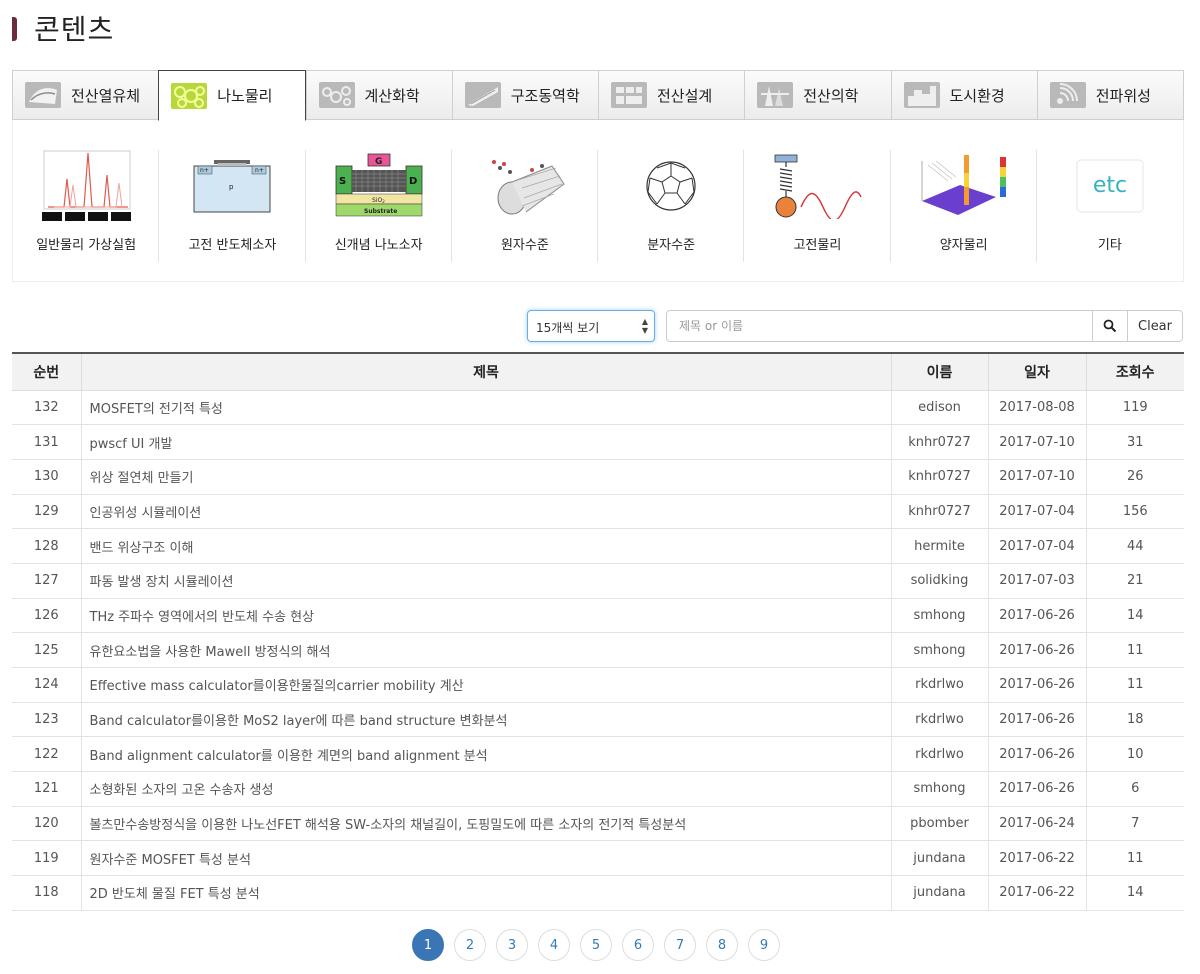 This screenshot has height=974, width=1200. What do you see at coordinates (1134, 581) in the screenshot?
I see `row-views: 21` at bounding box center [1134, 581].